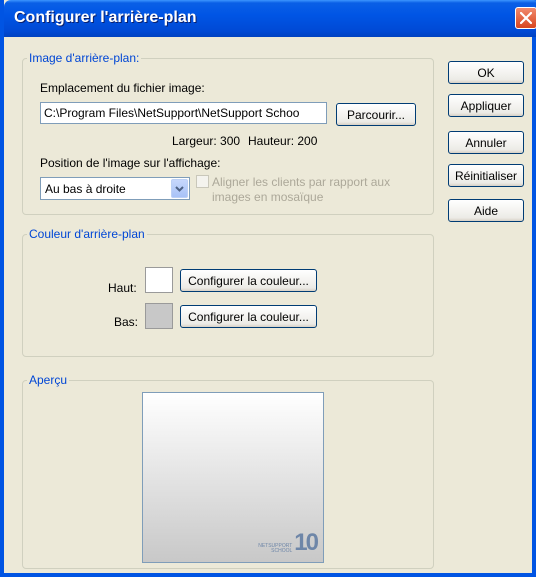 The width and height of the screenshot is (536, 577). What do you see at coordinates (233, 477) in the screenshot?
I see `preview-image: NETSUPPORT SCHOOL 10` at bounding box center [233, 477].